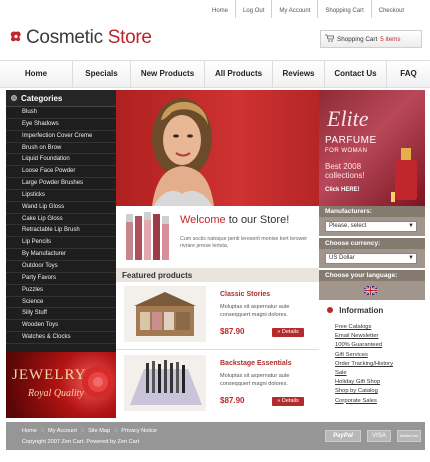 This screenshot has height=462, width=430. I want to click on info-link: Free Catalogs, so click(364, 328).